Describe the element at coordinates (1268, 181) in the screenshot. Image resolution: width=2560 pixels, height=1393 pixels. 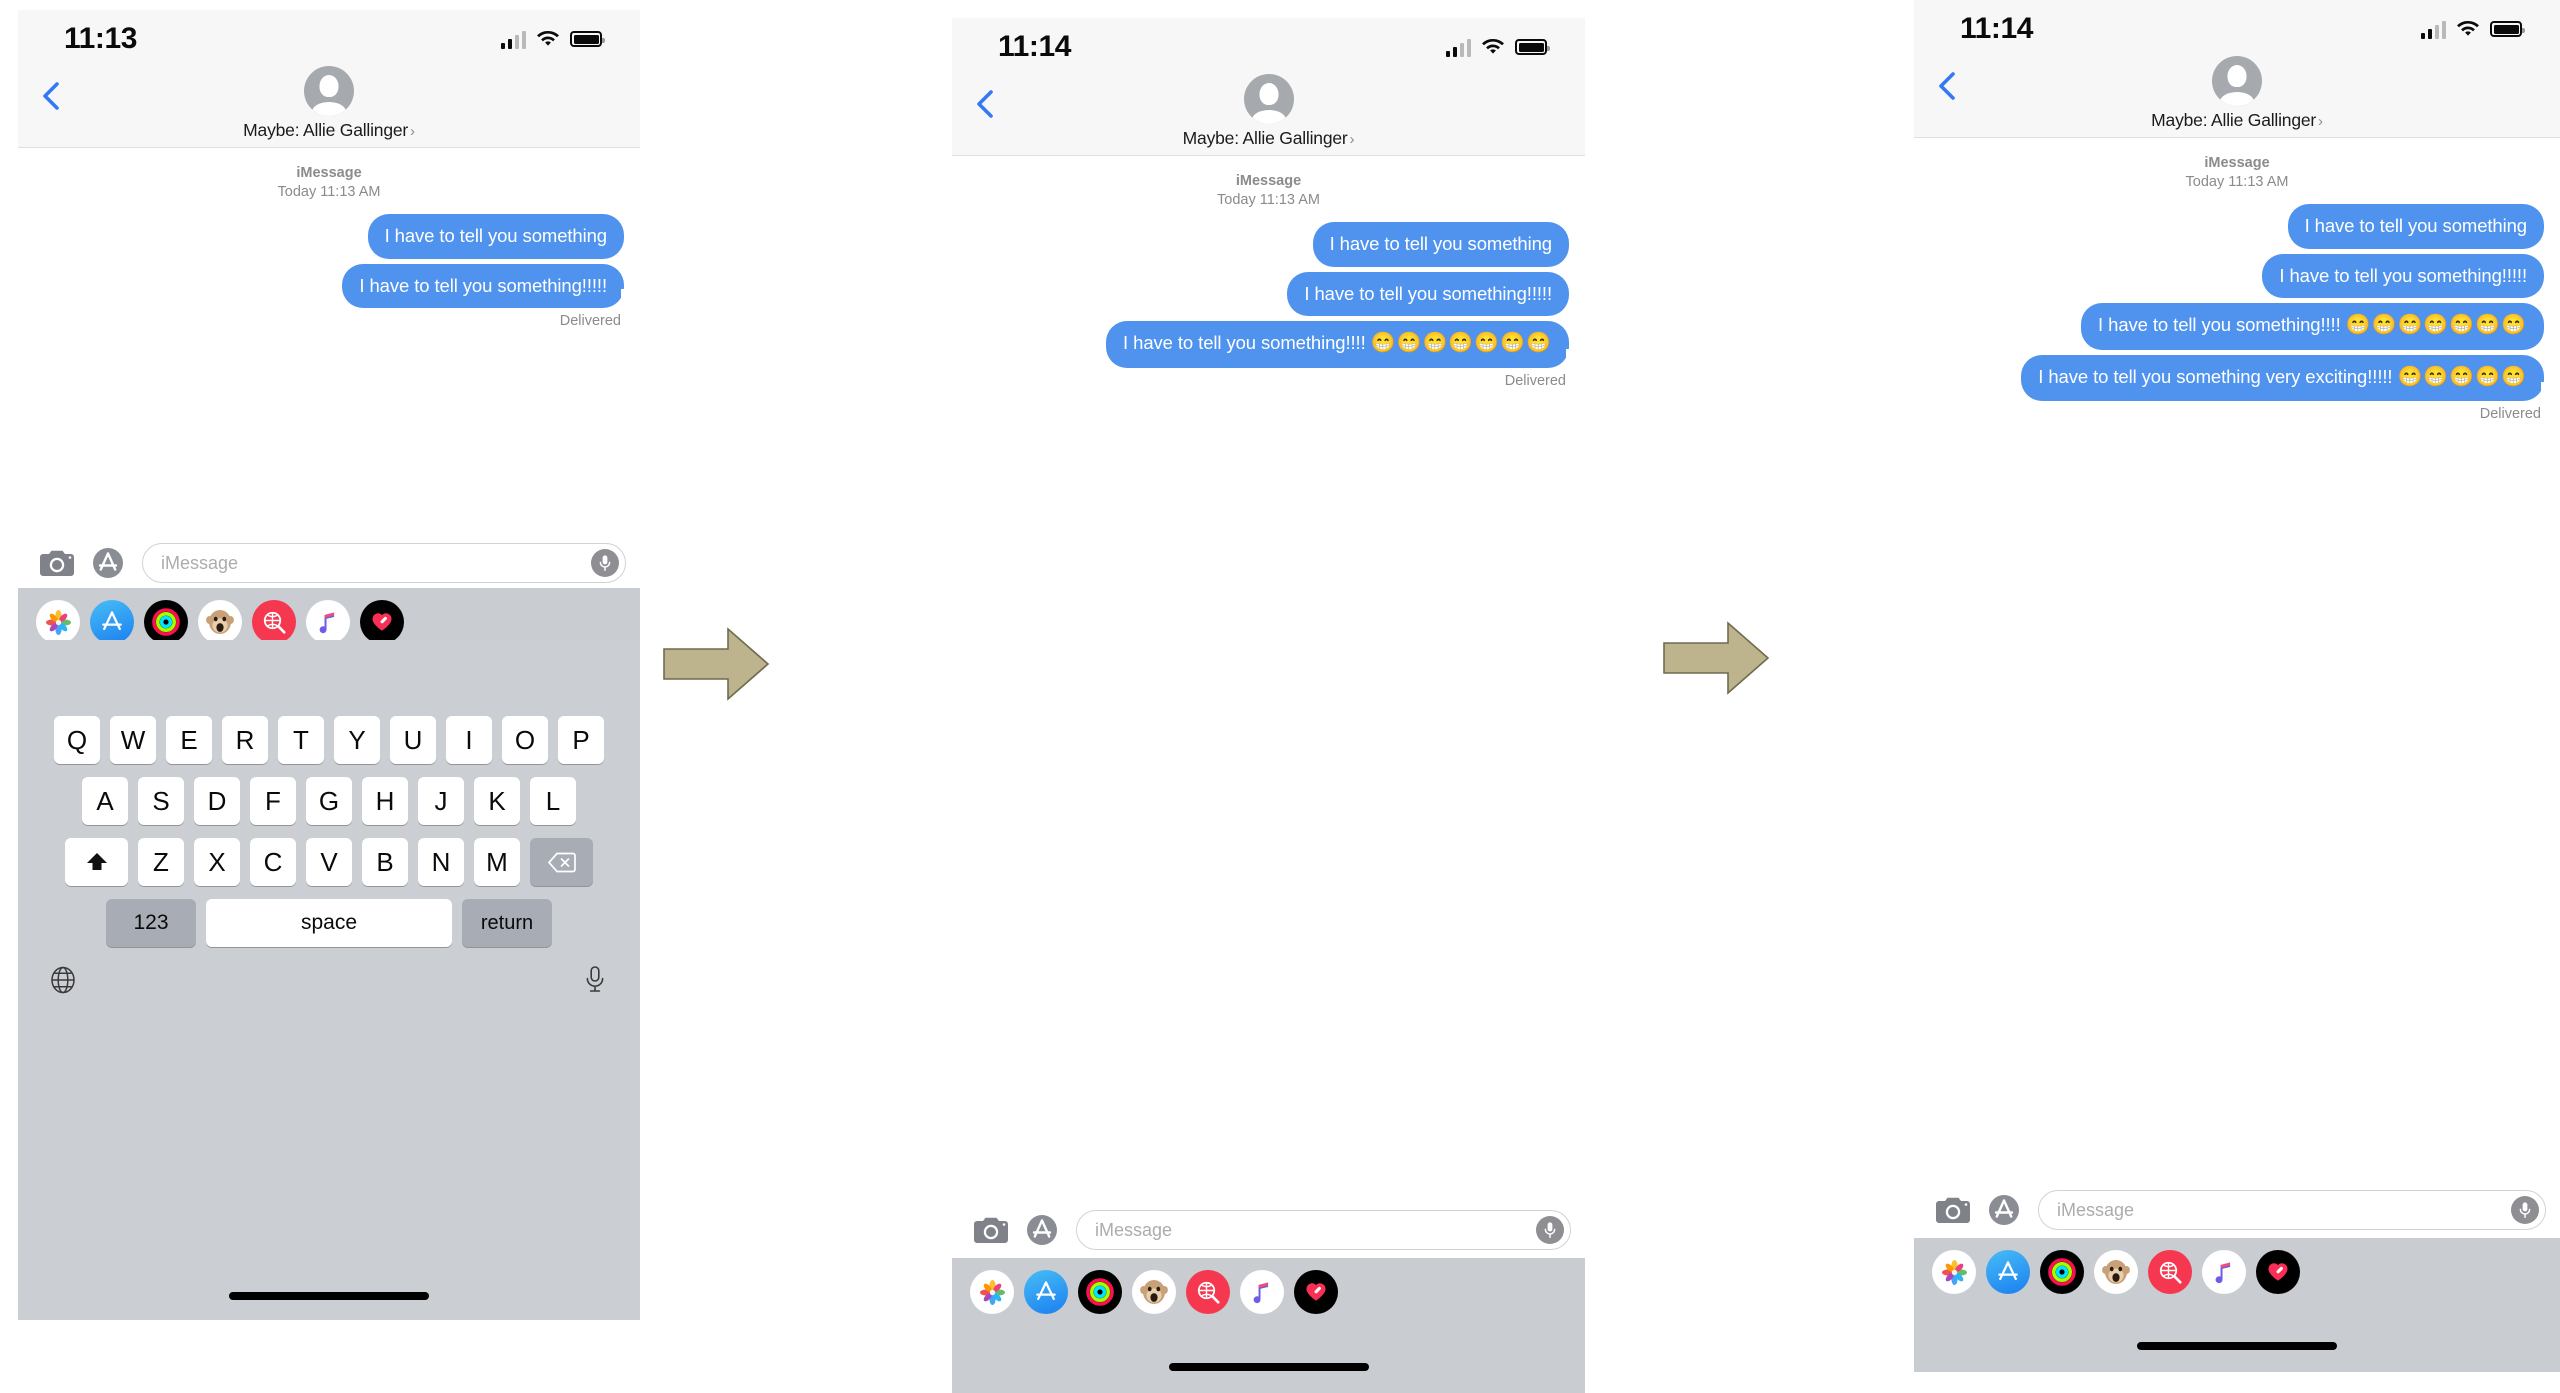
I see `service-label: iMessage` at that location.